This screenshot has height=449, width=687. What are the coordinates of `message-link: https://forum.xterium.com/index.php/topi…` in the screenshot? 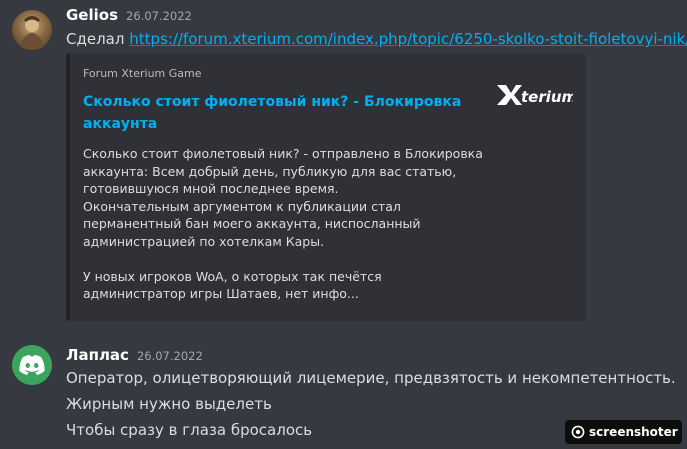 It's located at (408, 39).